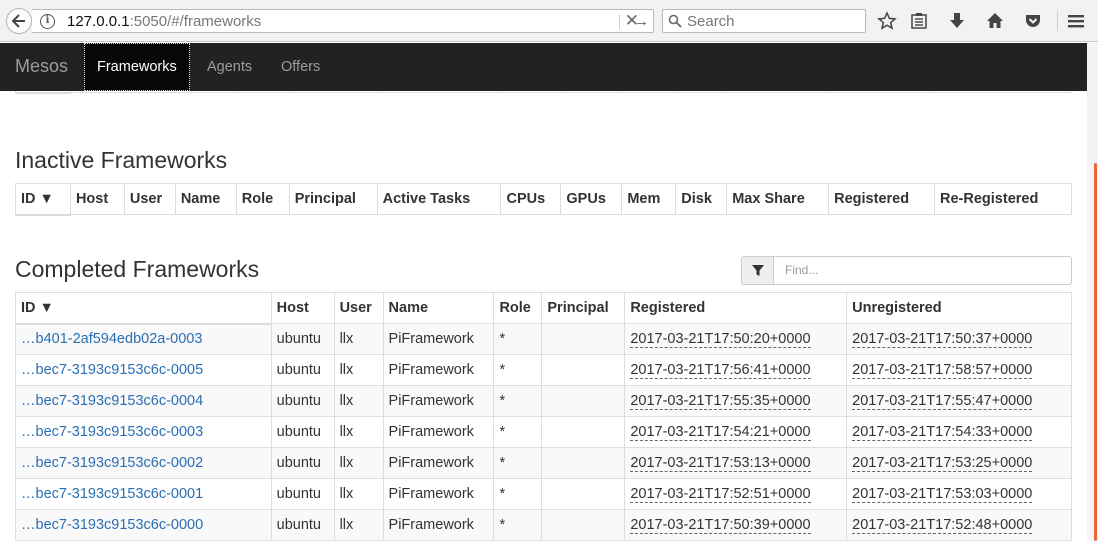 The height and width of the screenshot is (541, 1098). Describe the element at coordinates (1033, 21) in the screenshot. I see `pocket-icon` at that location.